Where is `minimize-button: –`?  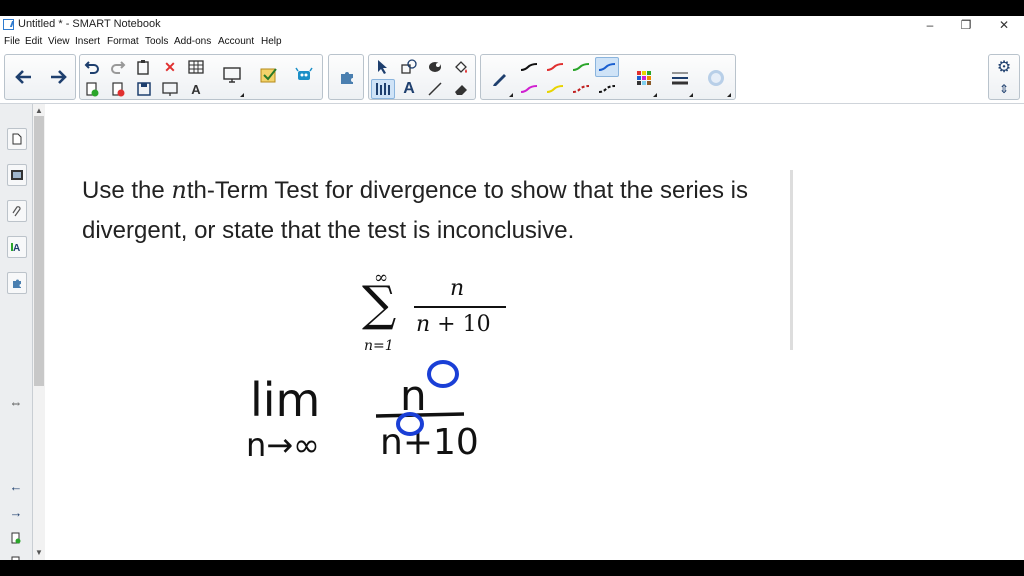
minimize-button: – is located at coordinates (930, 25).